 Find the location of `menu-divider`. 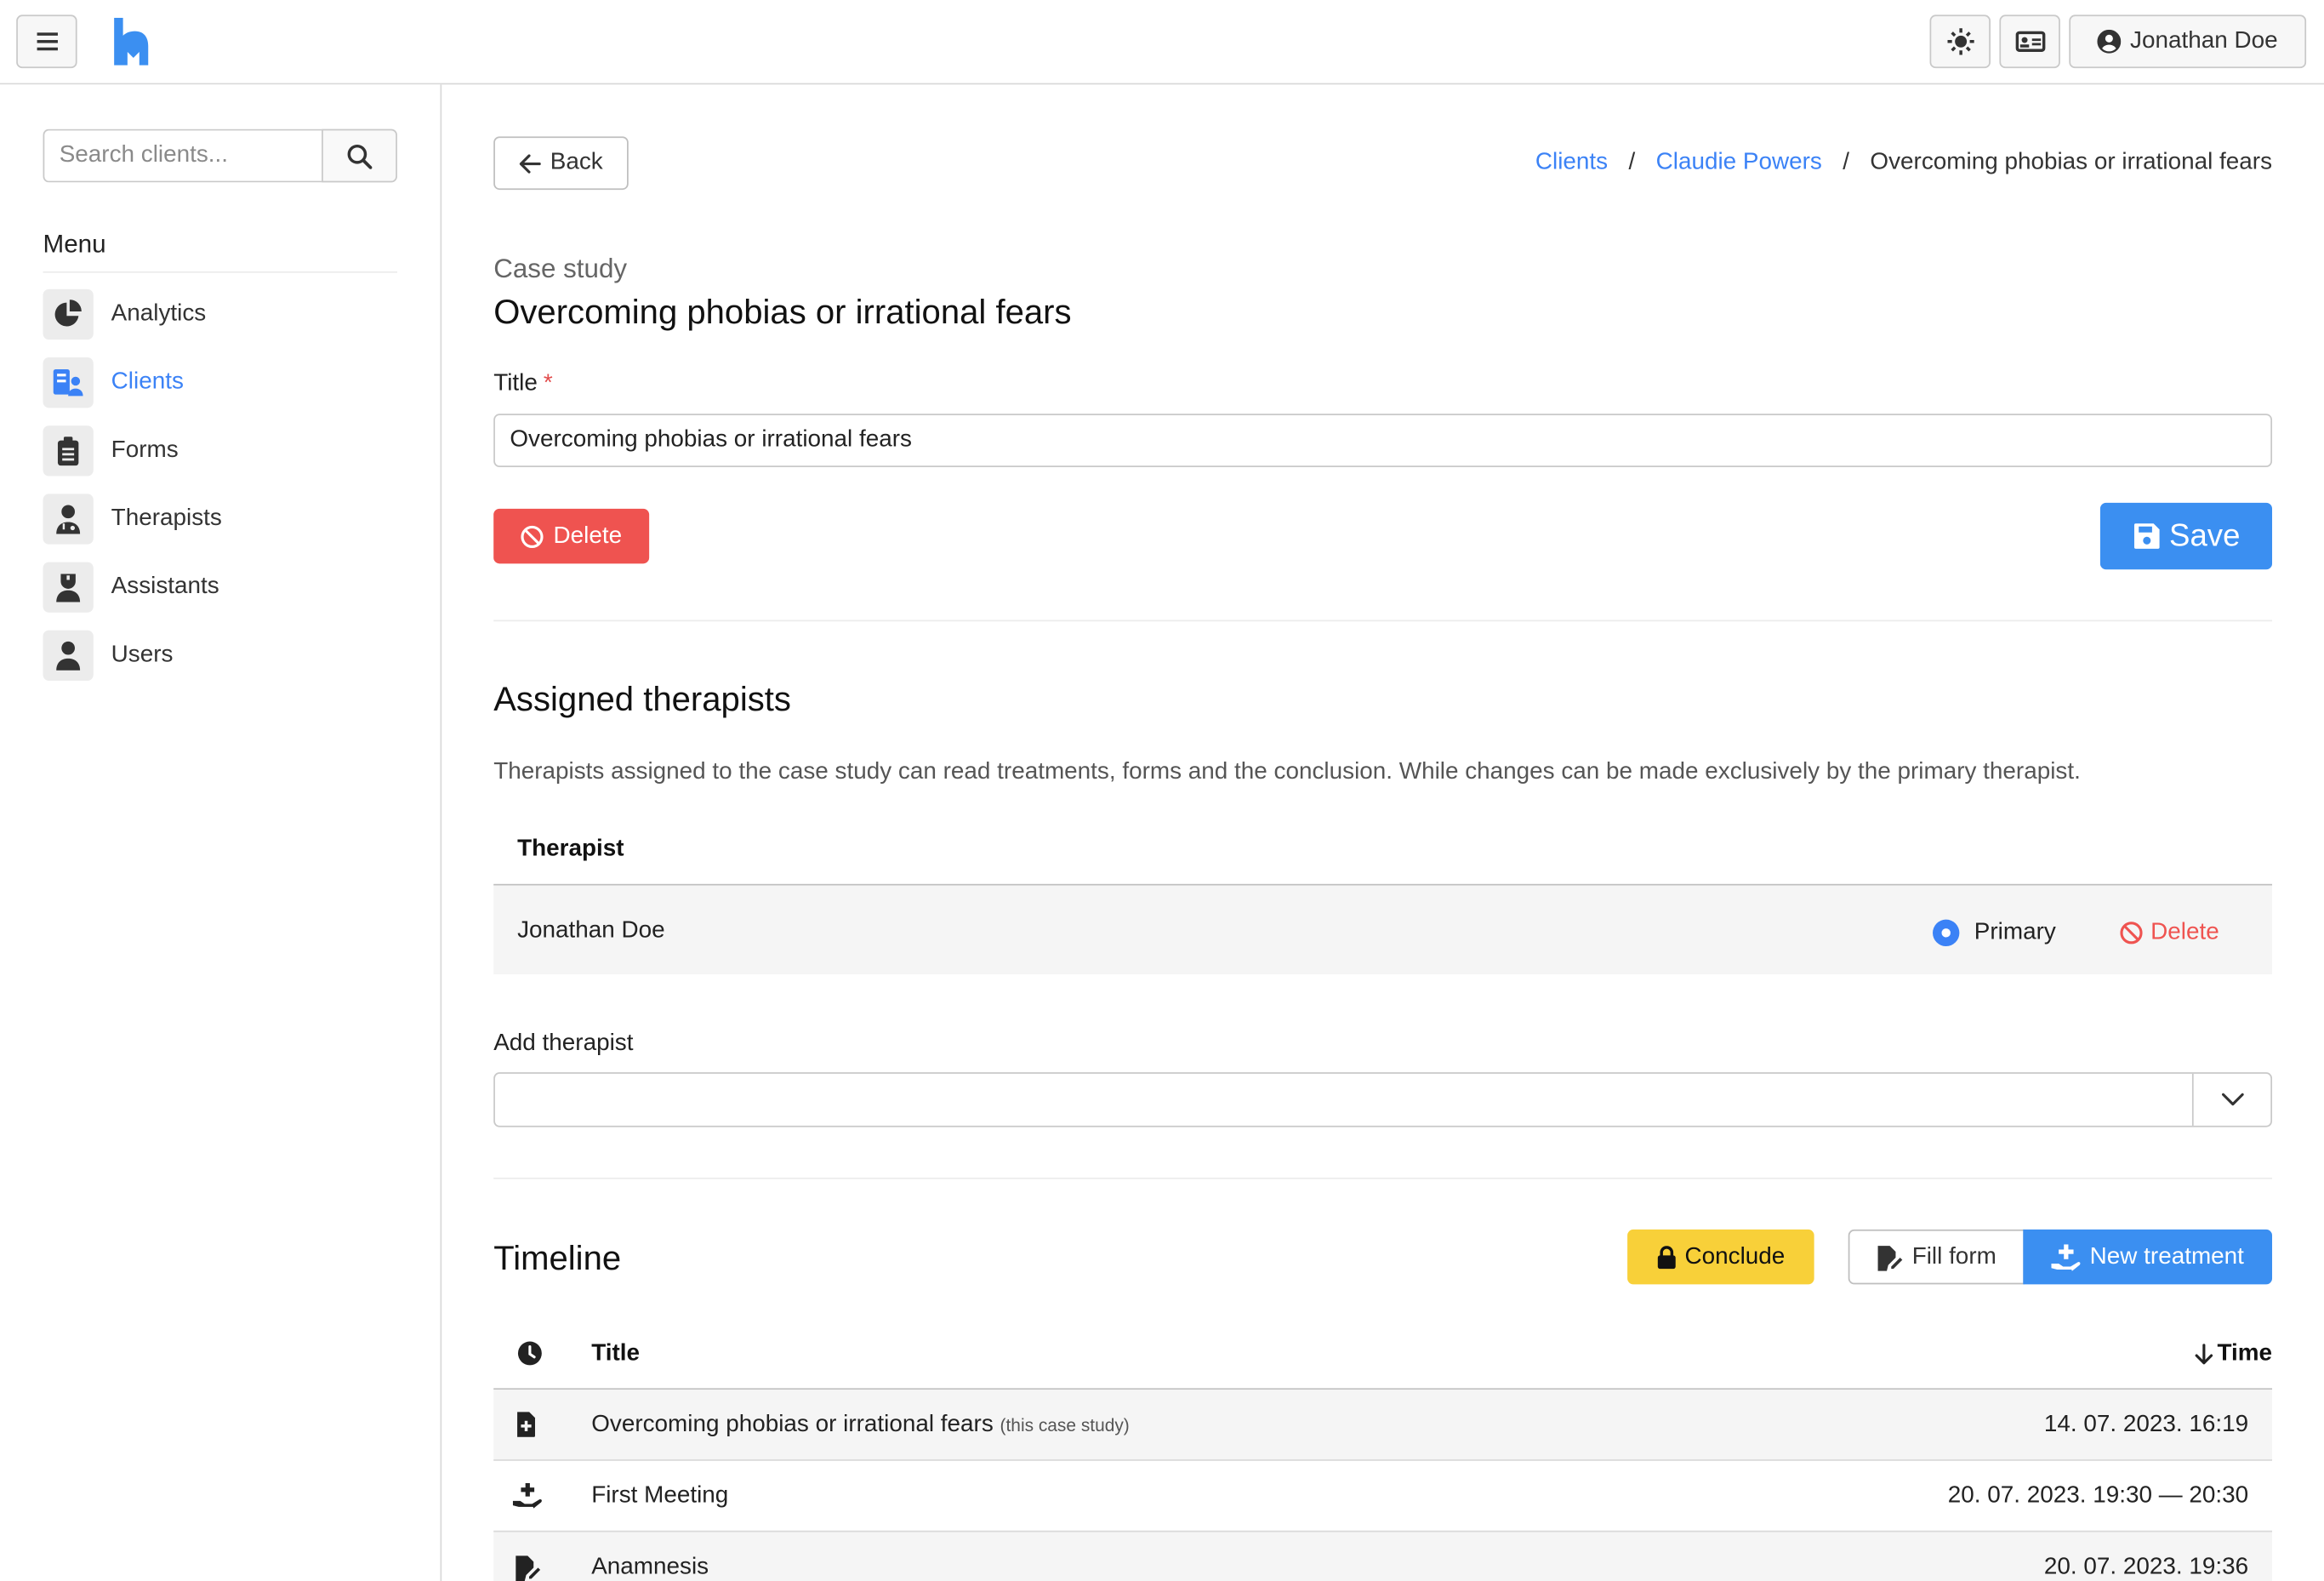

menu-divider is located at coordinates (220, 272).